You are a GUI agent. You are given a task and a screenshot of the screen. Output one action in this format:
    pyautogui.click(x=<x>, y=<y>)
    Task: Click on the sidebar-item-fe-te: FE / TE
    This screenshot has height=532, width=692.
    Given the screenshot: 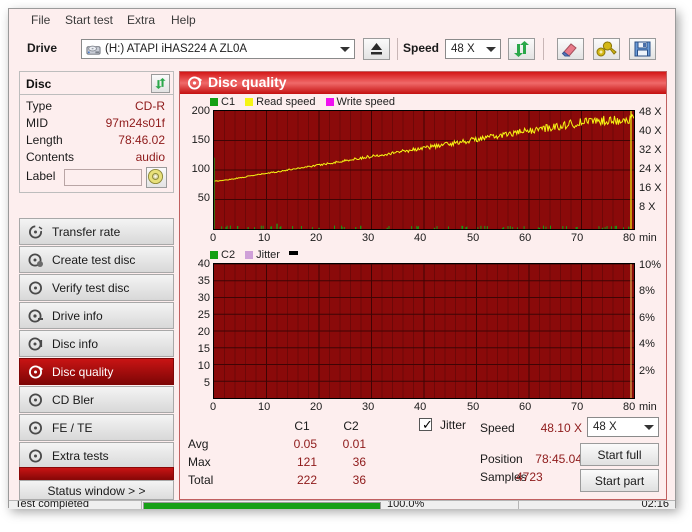 What is the action you would take?
    pyautogui.click(x=96, y=427)
    